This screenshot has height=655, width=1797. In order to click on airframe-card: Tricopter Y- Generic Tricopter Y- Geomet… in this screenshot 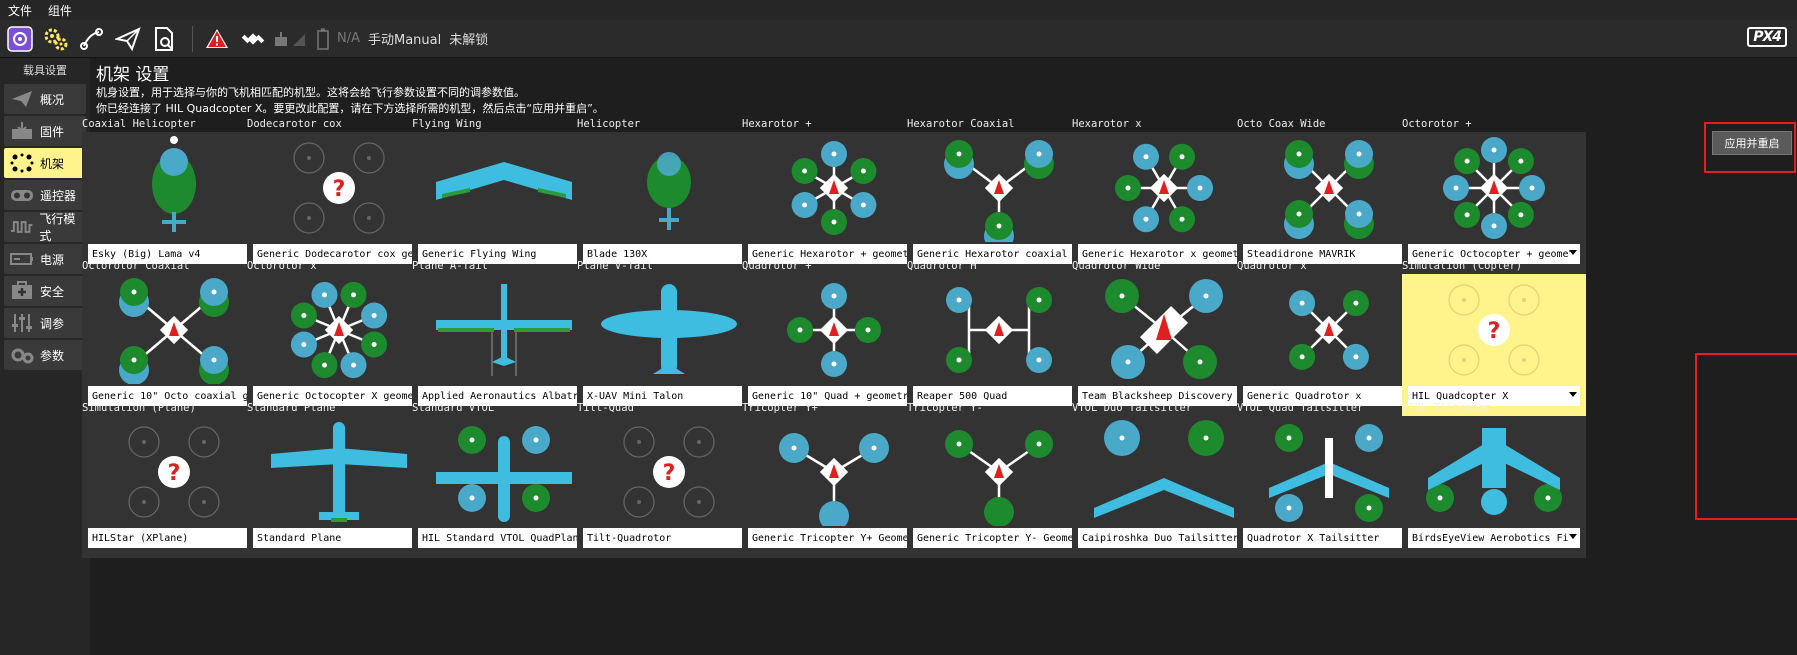, I will do `click(999, 480)`.